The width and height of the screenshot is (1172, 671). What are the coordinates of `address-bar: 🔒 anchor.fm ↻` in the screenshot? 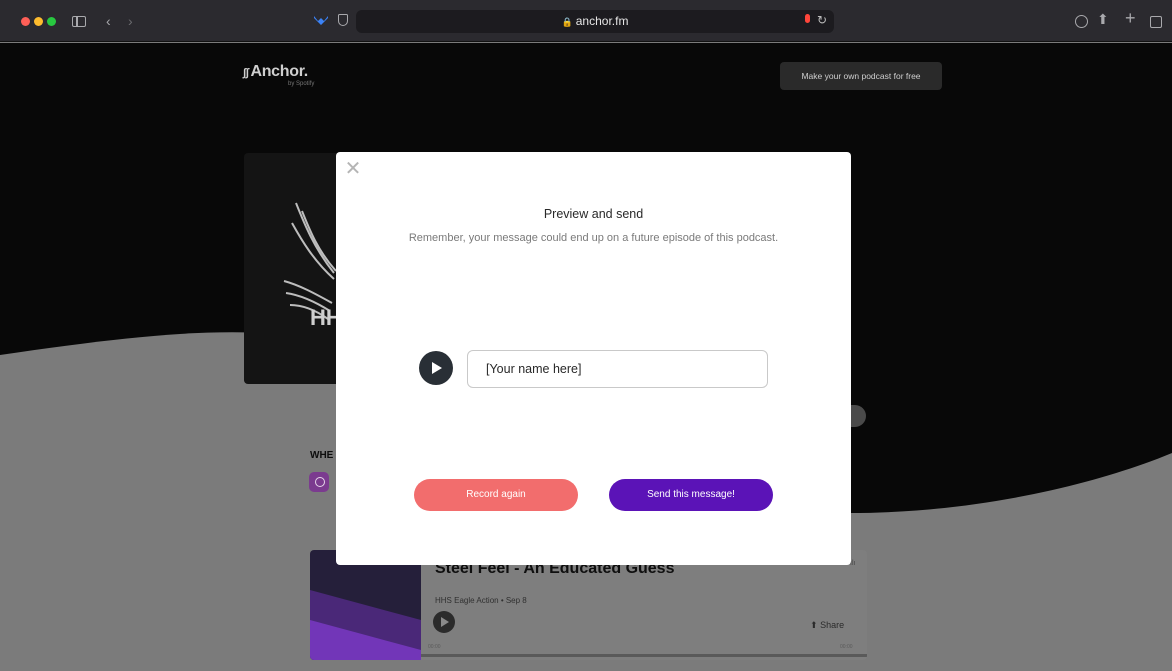 It's located at (595, 21).